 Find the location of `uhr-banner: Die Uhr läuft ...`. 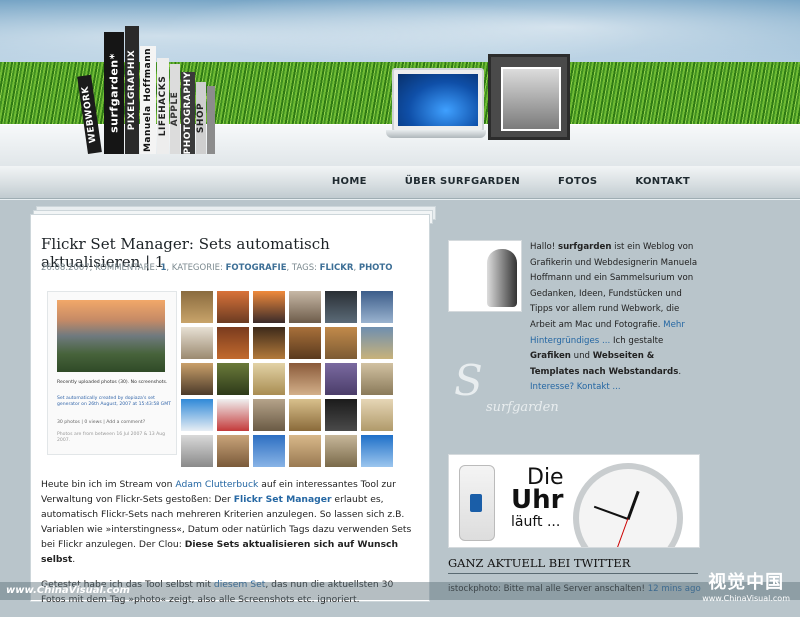

uhr-banner: Die Uhr läuft ... is located at coordinates (574, 501).